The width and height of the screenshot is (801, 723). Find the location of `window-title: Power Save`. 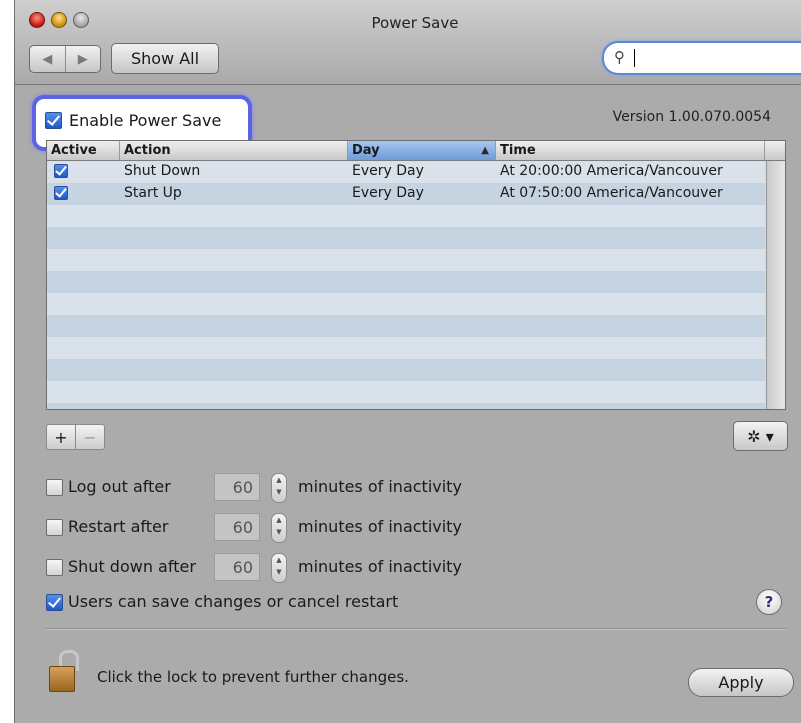

window-title: Power Save is located at coordinates (415, 23).